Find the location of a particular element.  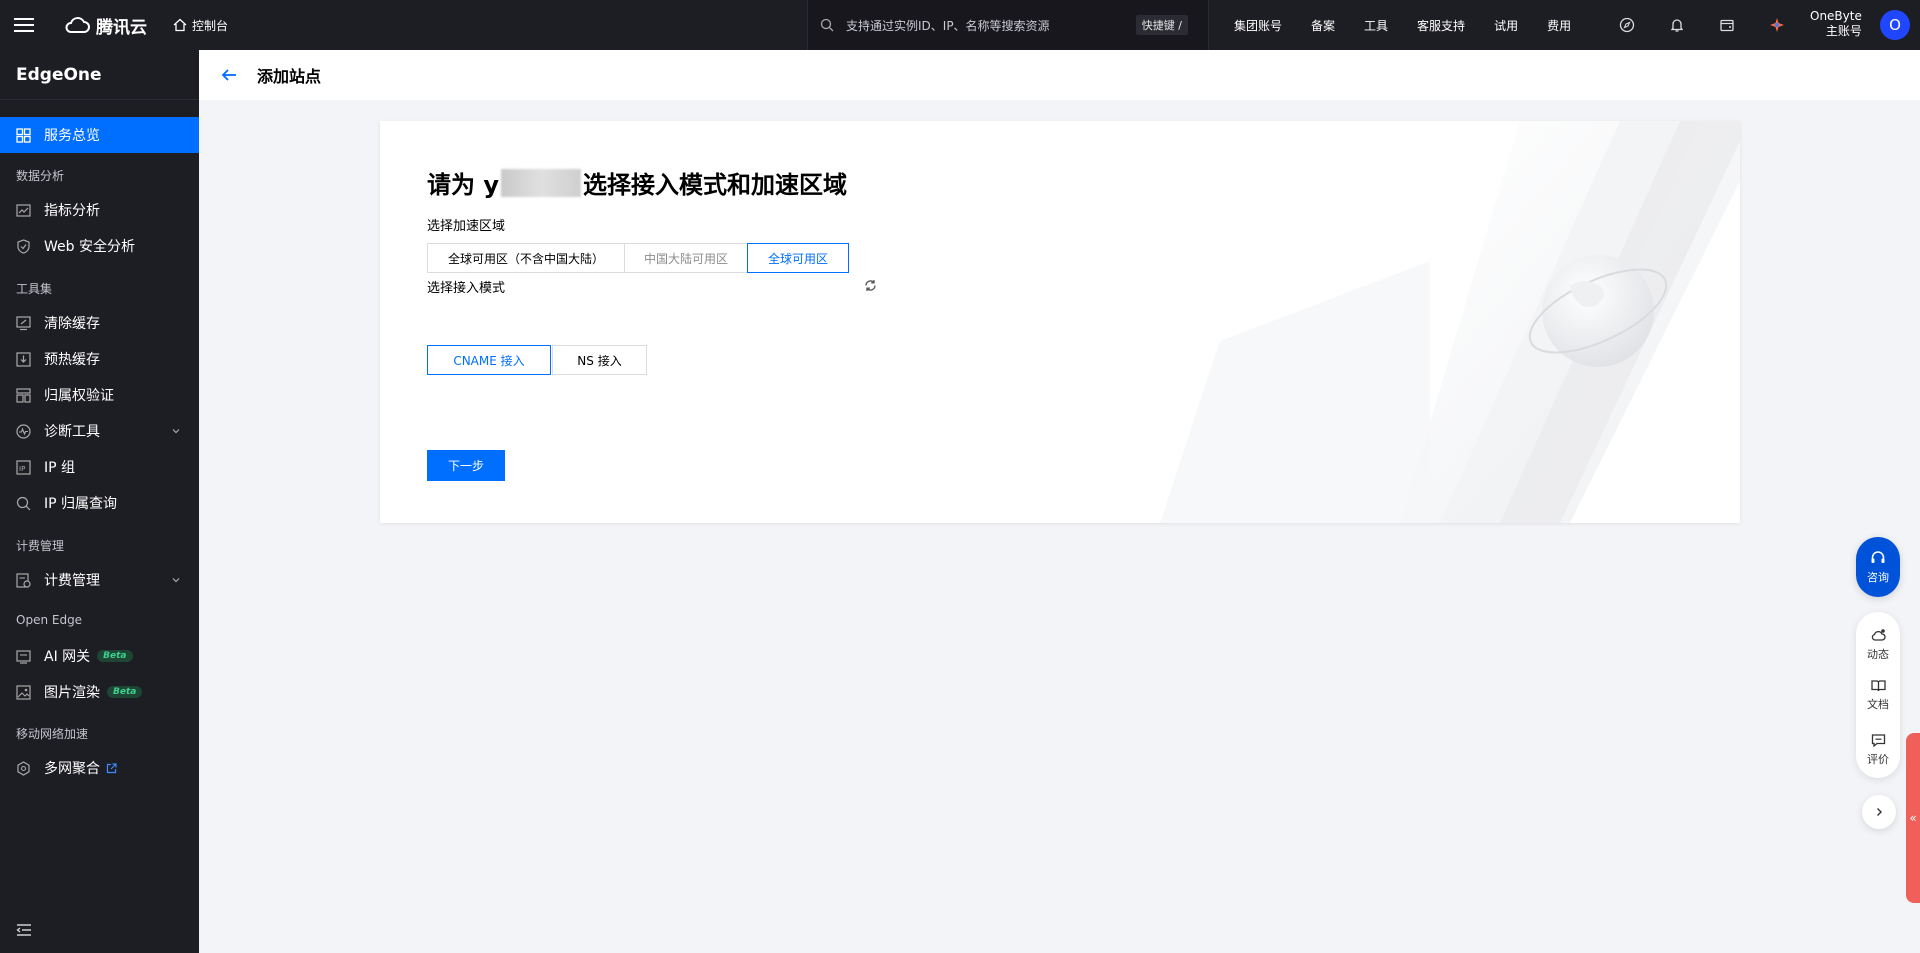

link-billing: 费用 is located at coordinates (1559, 25).